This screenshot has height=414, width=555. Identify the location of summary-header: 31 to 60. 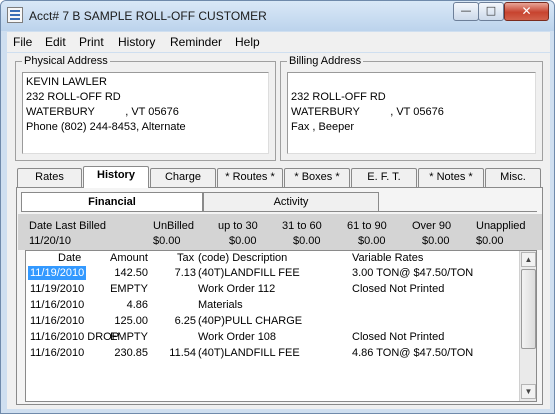
(302, 226).